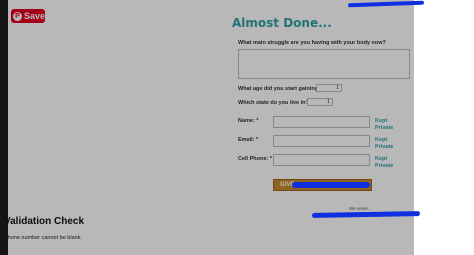 The height and width of the screenshot is (255, 474). Describe the element at coordinates (331, 185) in the screenshot. I see `redaction-button` at that location.